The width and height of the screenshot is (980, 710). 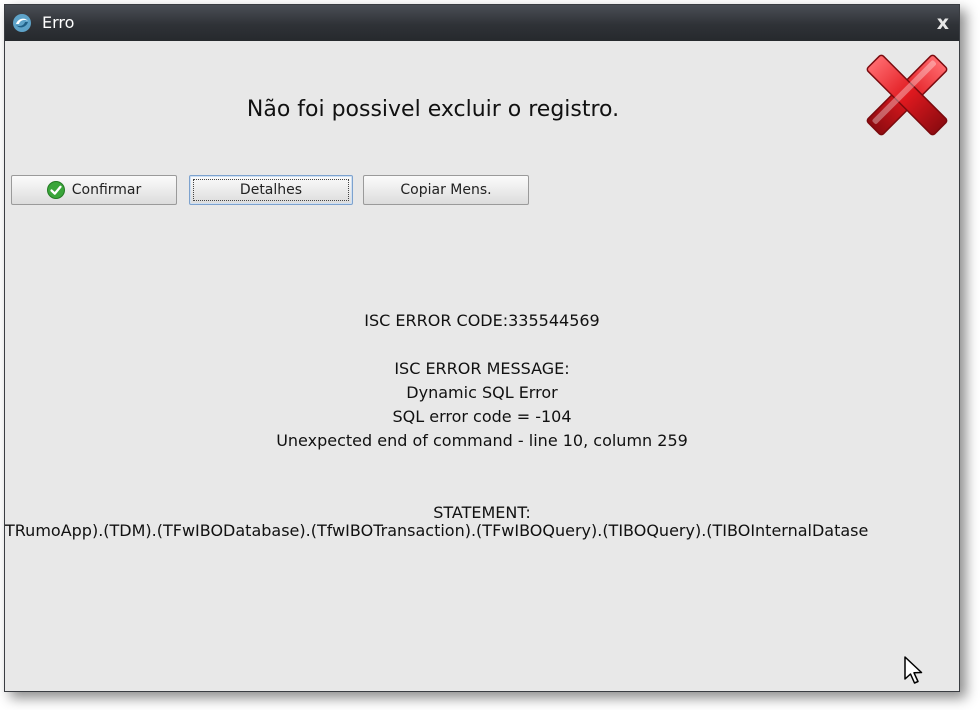 What do you see at coordinates (433, 109) in the screenshot?
I see `error-headline: Não foi possivel excluir o registro.` at bounding box center [433, 109].